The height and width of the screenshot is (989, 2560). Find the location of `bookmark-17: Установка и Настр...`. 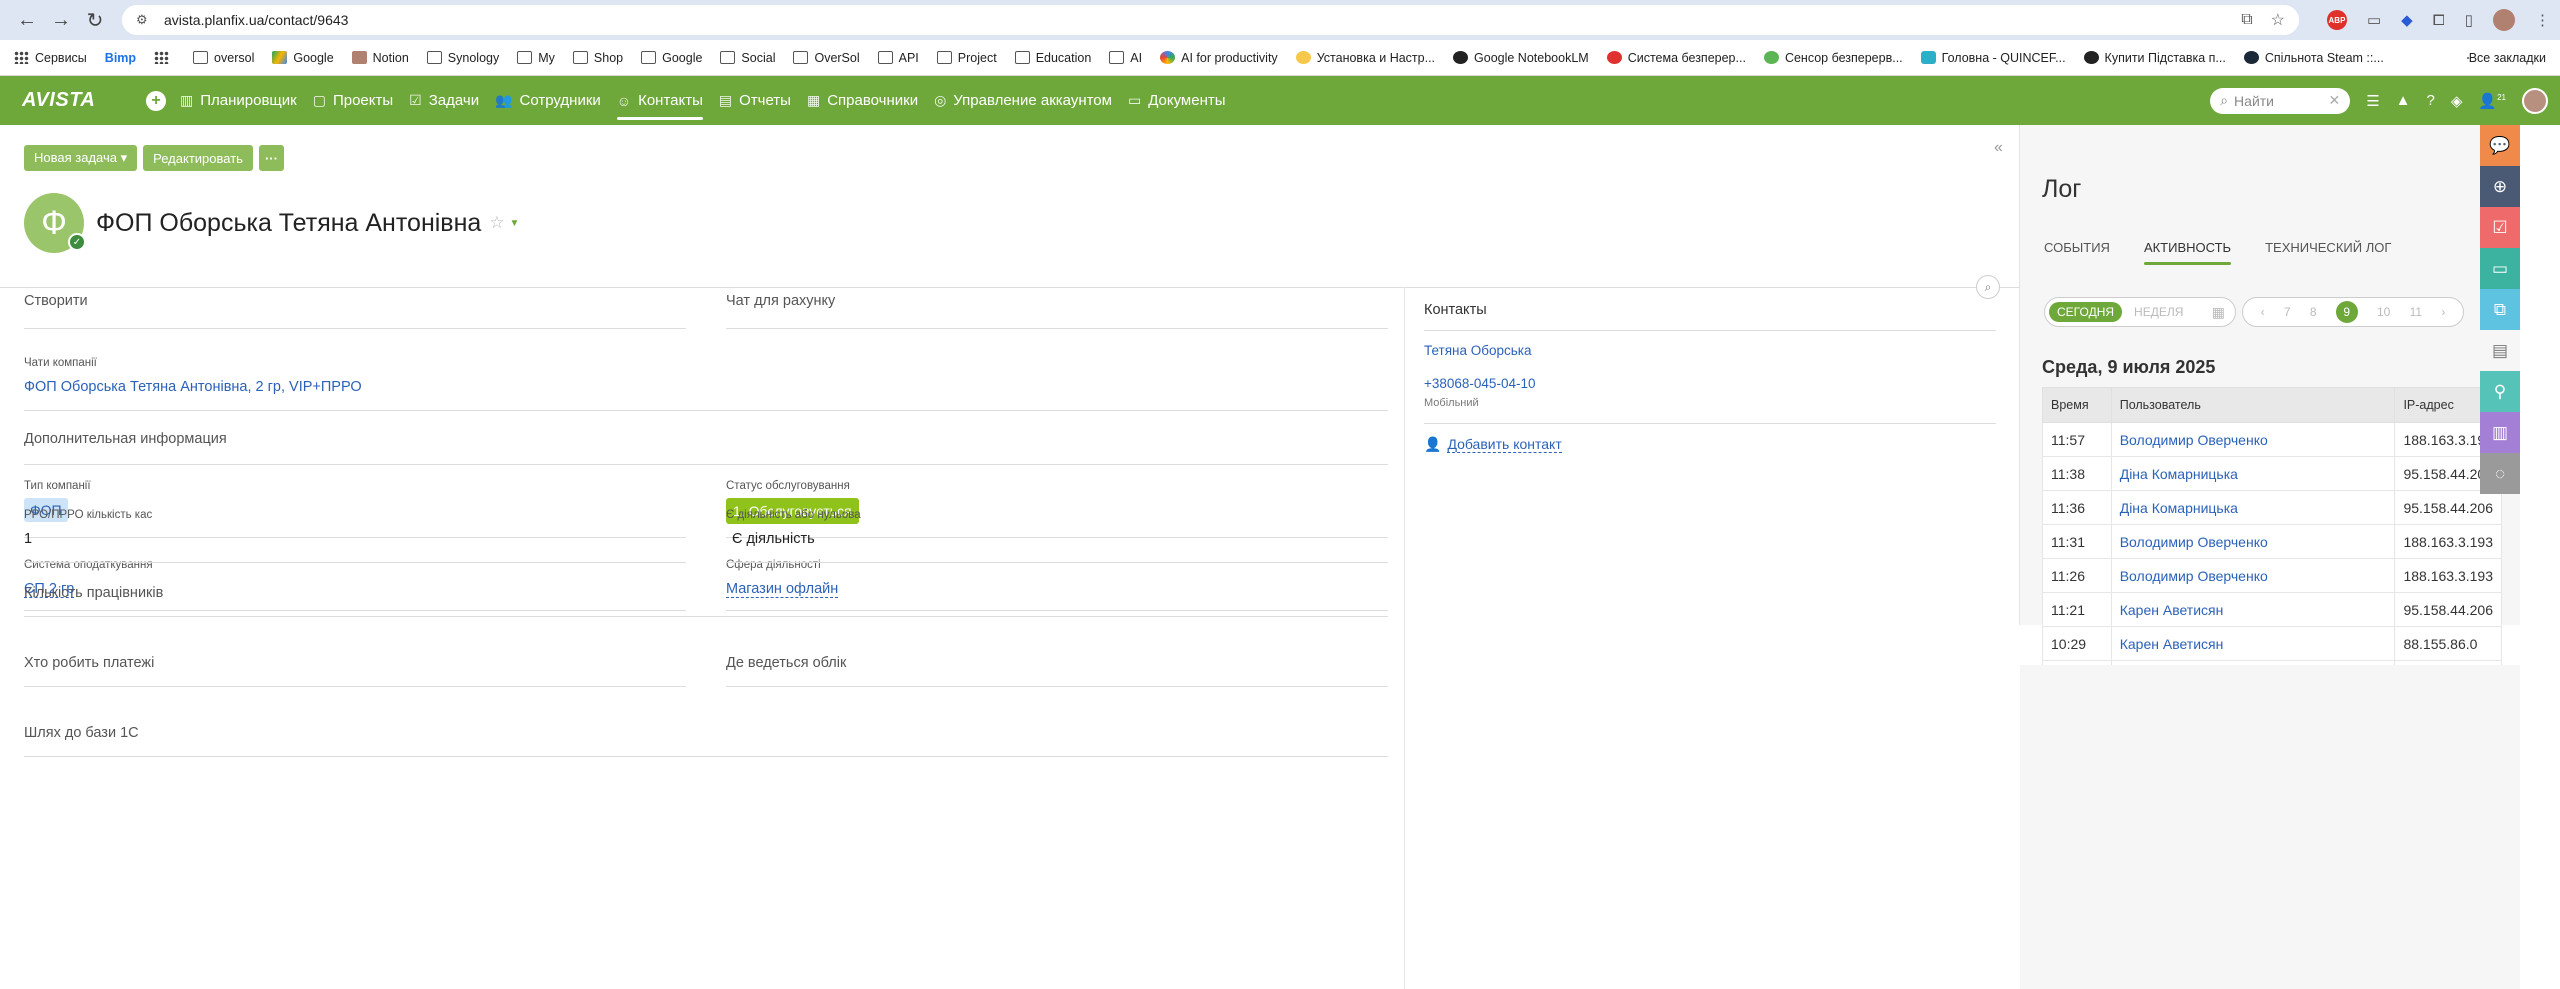

bookmark-17: Установка и Настр... is located at coordinates (1365, 58).